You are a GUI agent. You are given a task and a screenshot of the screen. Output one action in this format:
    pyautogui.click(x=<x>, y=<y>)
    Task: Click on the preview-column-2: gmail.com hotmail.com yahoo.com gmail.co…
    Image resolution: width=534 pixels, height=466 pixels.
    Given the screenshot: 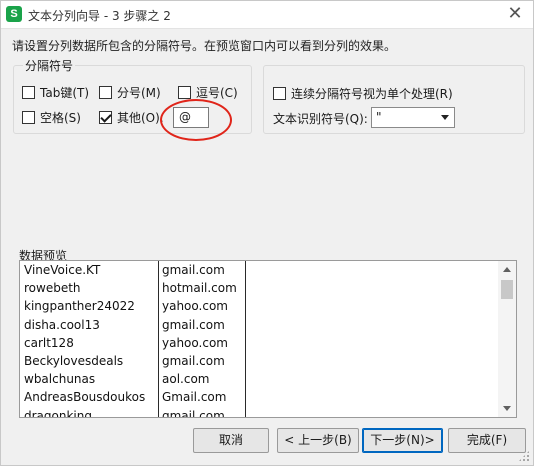 What is the action you would take?
    pyautogui.click(x=203, y=339)
    